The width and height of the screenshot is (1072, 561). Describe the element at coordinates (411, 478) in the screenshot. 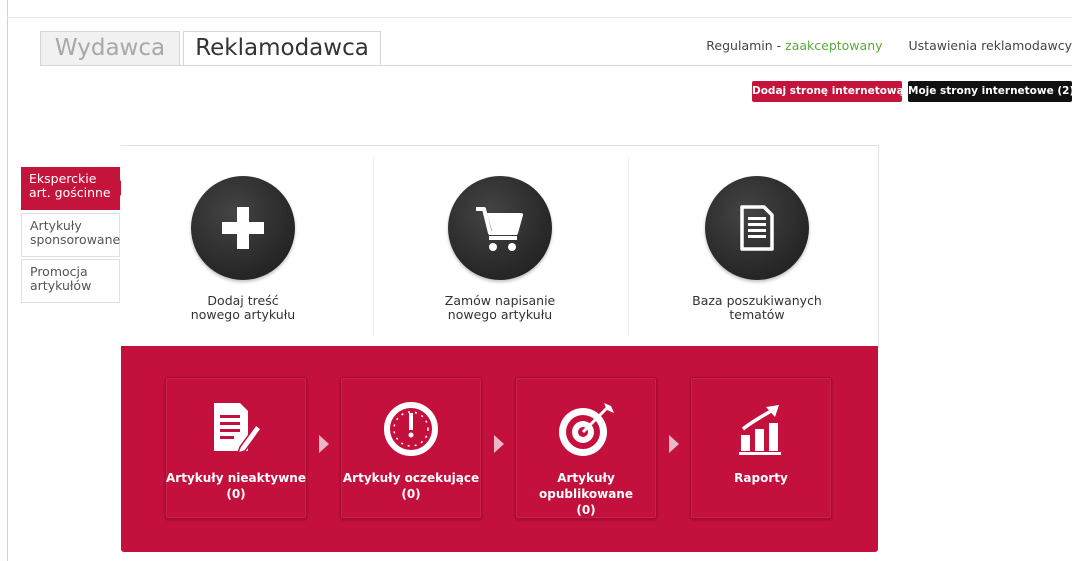

I see `card-label: Artykuły oczekujące` at that location.